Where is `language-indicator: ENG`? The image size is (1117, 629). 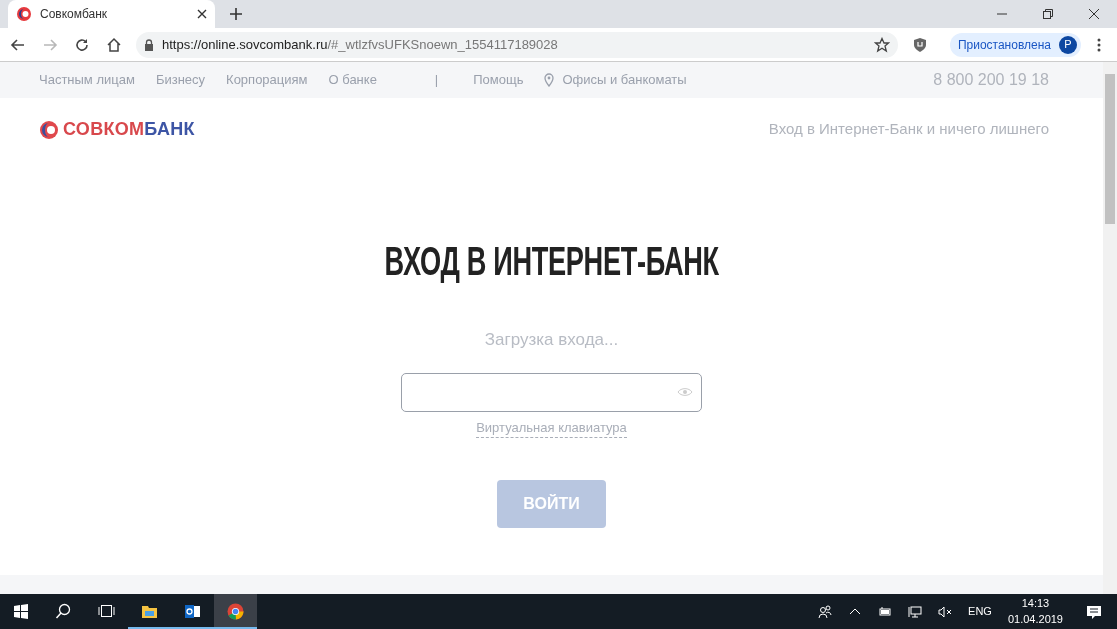
language-indicator: ENG is located at coordinates (980, 611).